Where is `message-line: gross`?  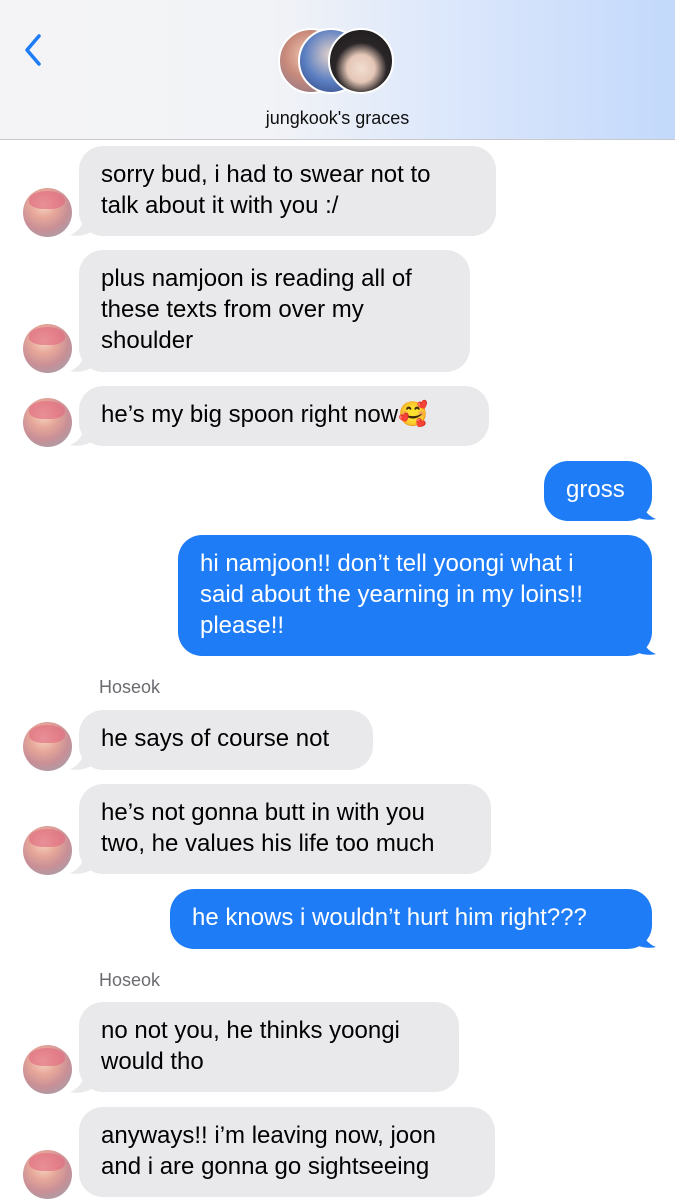 message-line: gross is located at coordinates (595, 489).